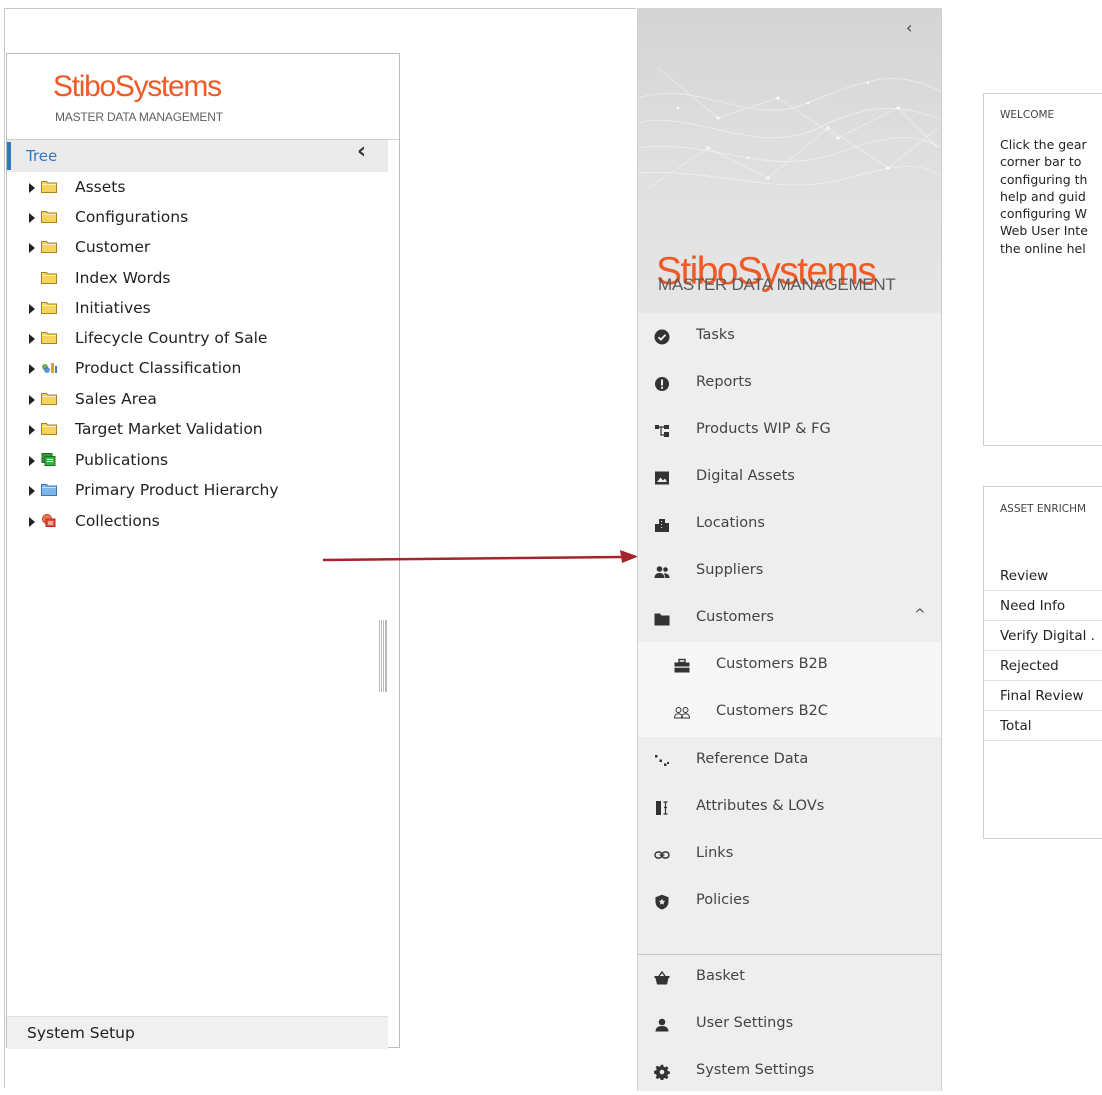  Describe the element at coordinates (197, 400) in the screenshot. I see `tree-item-sales-area: Sales Area` at that location.